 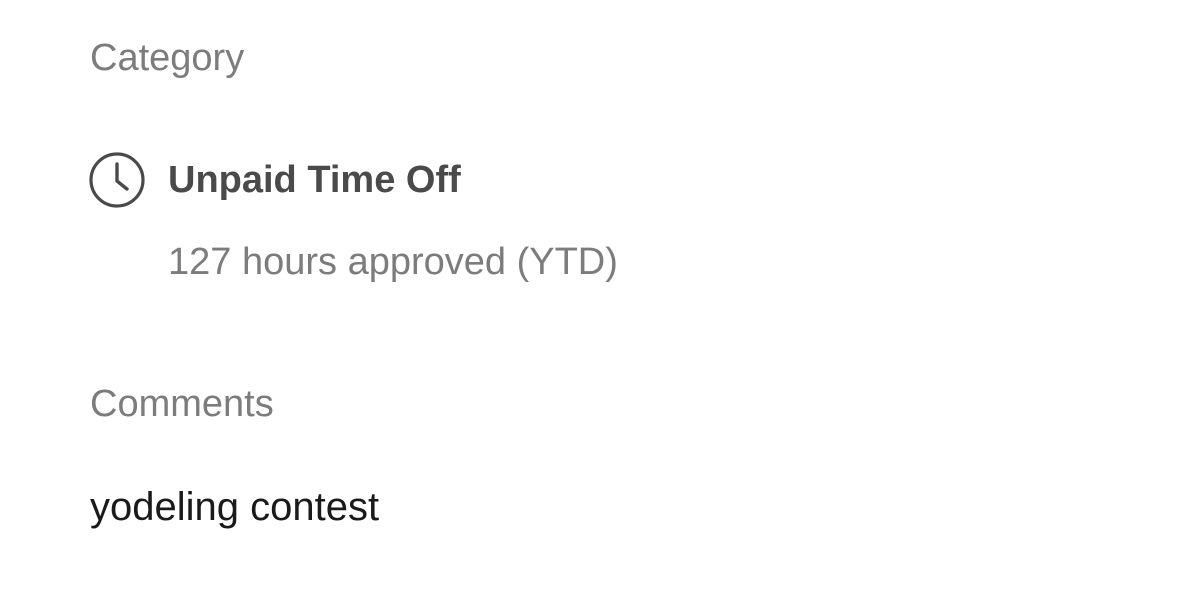 What do you see at coordinates (235, 507) in the screenshot?
I see `comment-text: yodeling contest` at bounding box center [235, 507].